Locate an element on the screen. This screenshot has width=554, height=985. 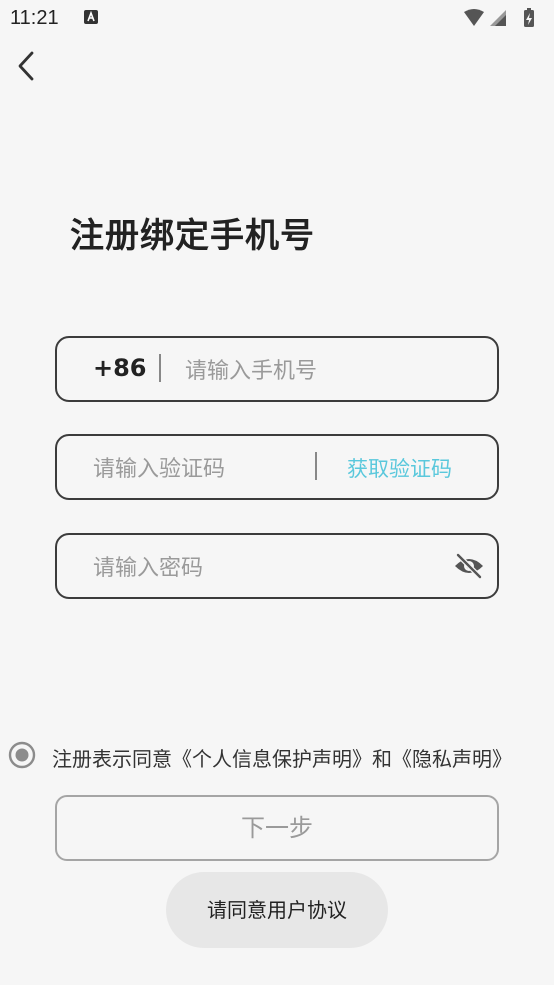
next-button: 下一步 is located at coordinates (277, 828).